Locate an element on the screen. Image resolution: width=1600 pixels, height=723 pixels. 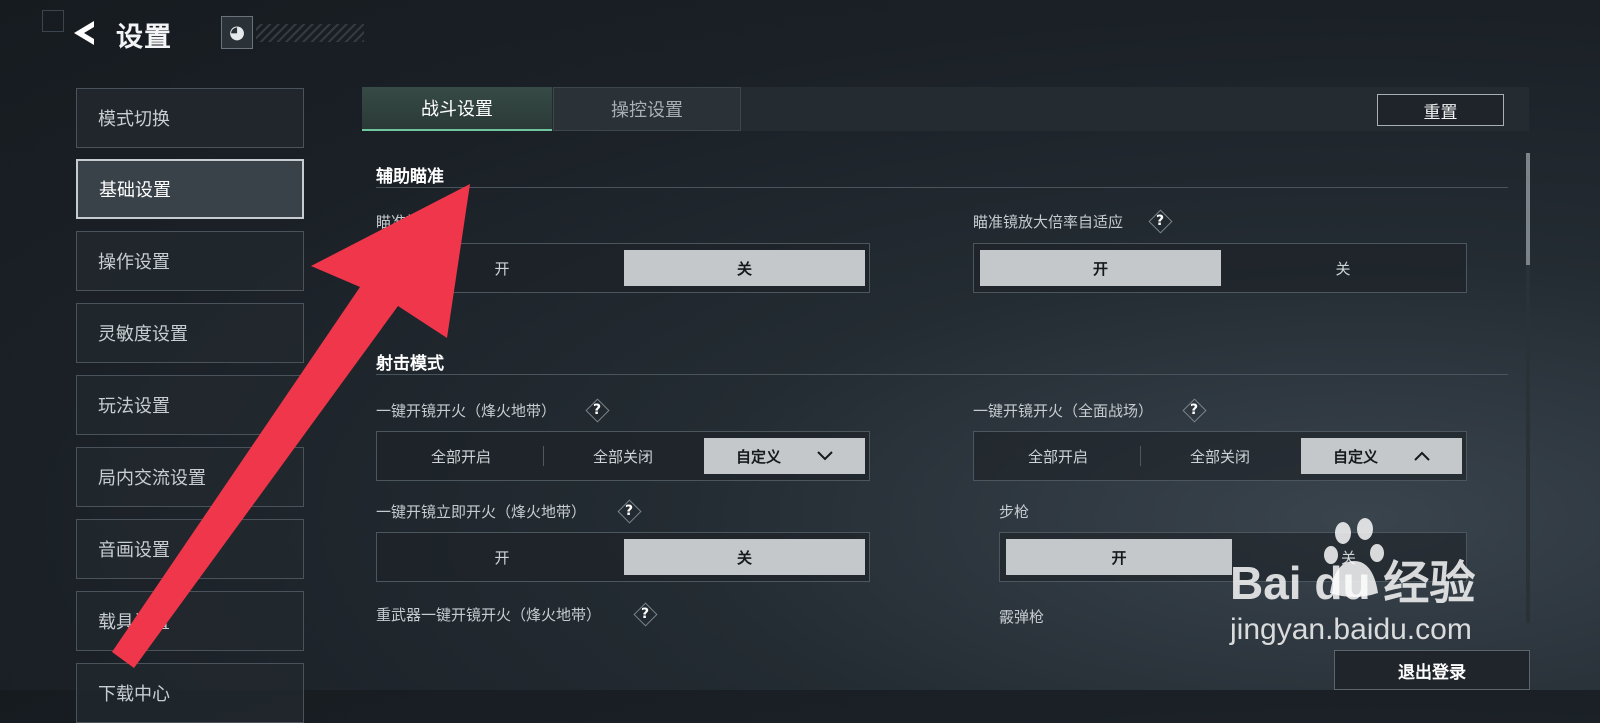
watermark-brand: Bai du 经验 is located at coordinates (1352, 583).